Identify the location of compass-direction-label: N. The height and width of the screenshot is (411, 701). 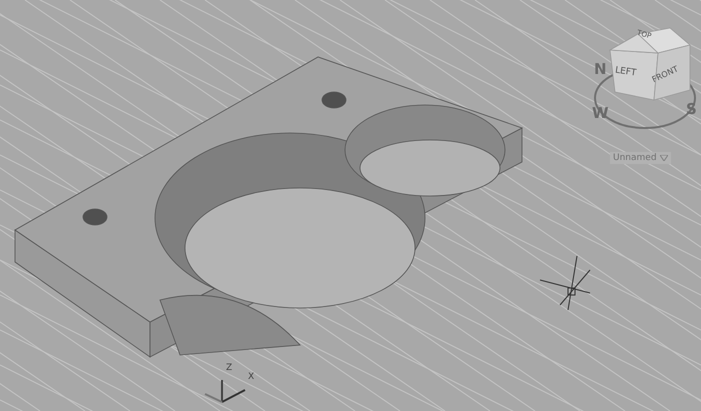
(600, 69).